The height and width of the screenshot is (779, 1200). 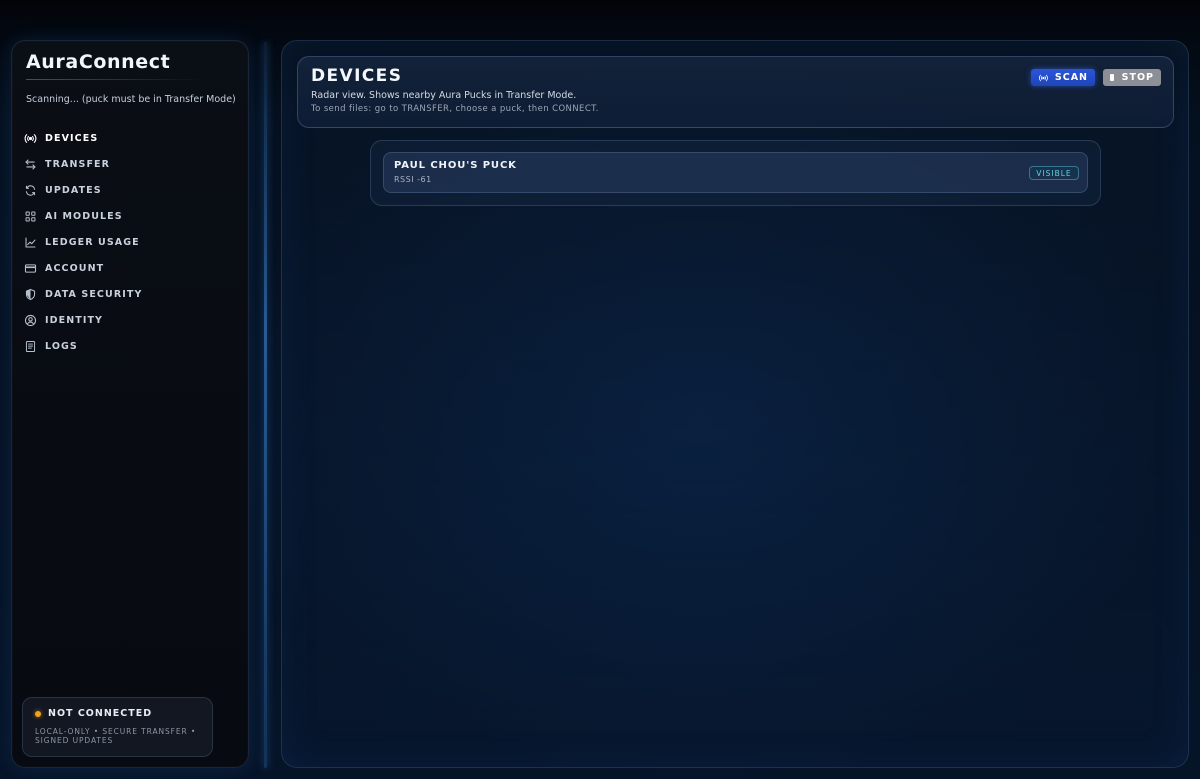 What do you see at coordinates (130, 268) in the screenshot?
I see `sidebar-item-account: ACCOUNT` at bounding box center [130, 268].